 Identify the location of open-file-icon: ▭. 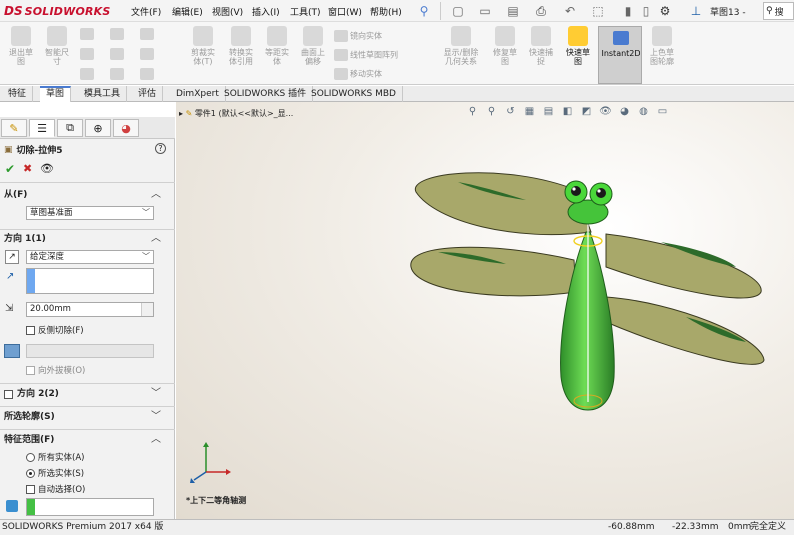
(485, 11).